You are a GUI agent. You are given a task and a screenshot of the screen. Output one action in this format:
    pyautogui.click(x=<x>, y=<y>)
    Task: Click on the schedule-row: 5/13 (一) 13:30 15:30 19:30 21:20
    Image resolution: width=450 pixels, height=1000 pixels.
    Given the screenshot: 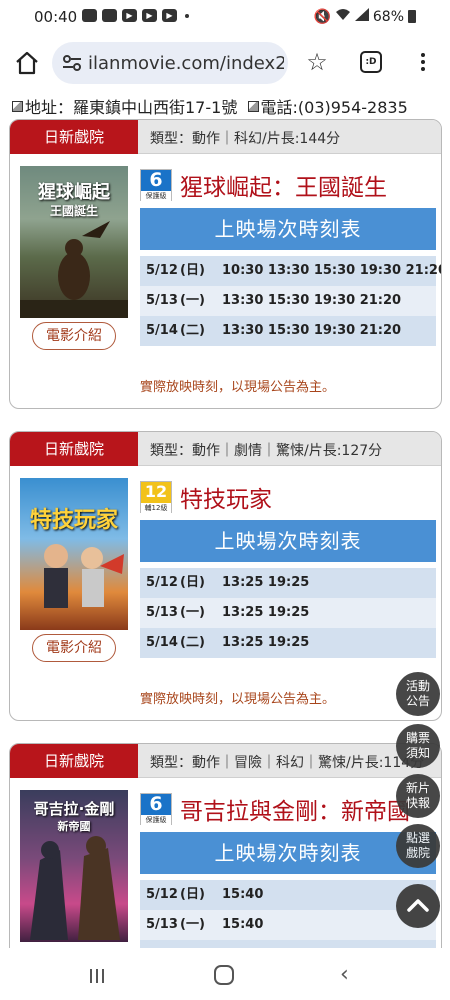 What is the action you would take?
    pyautogui.click(x=288, y=301)
    